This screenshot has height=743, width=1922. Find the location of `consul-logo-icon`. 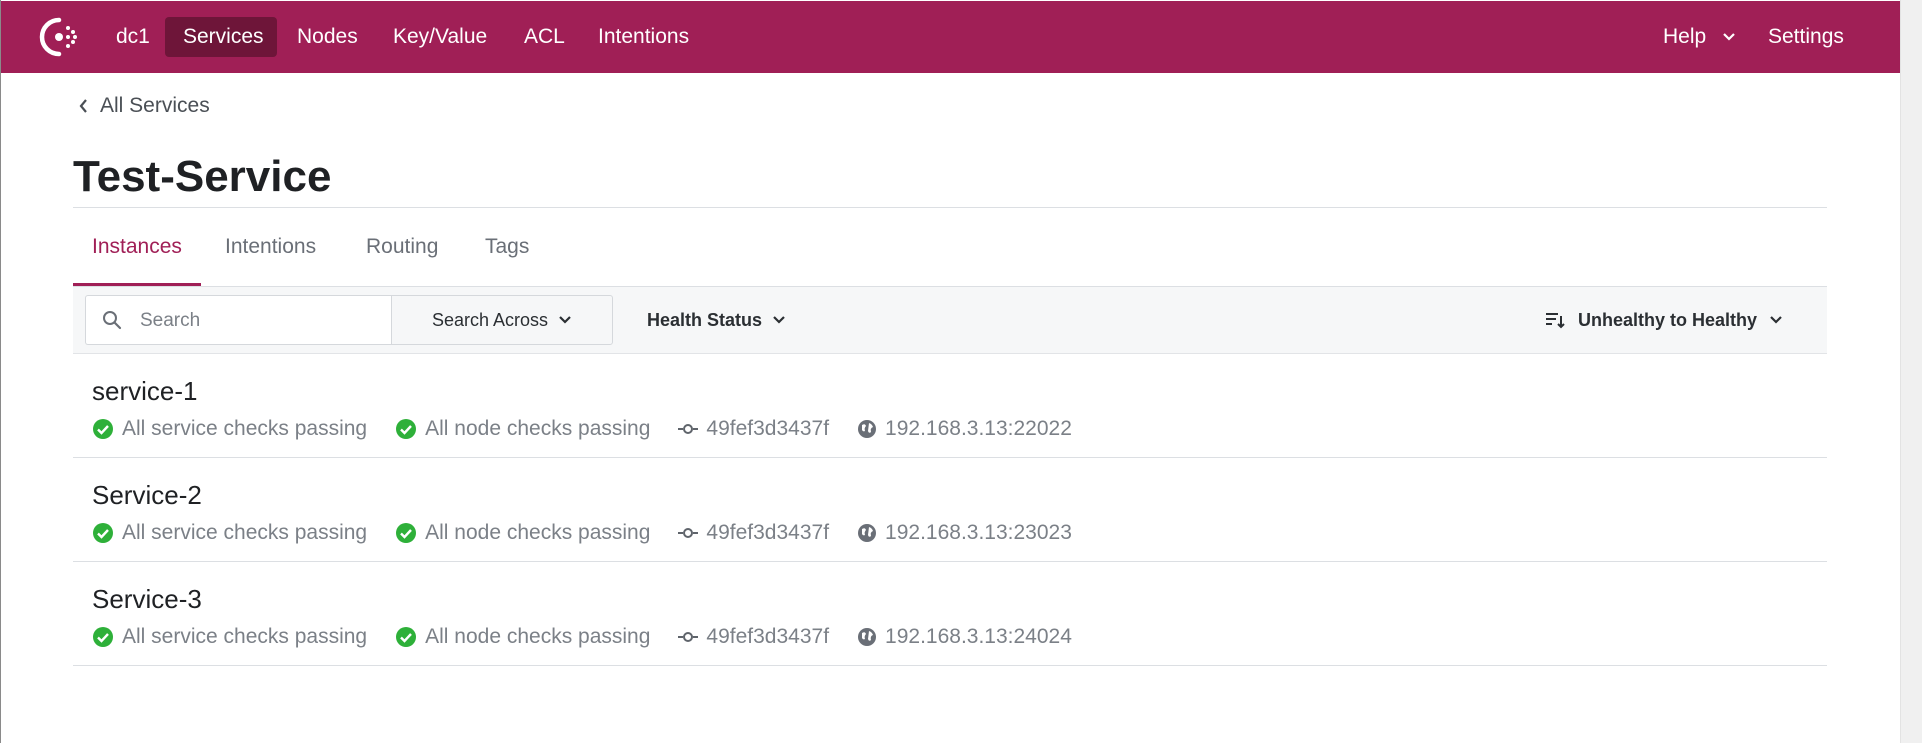

consul-logo-icon is located at coordinates (59, 37).